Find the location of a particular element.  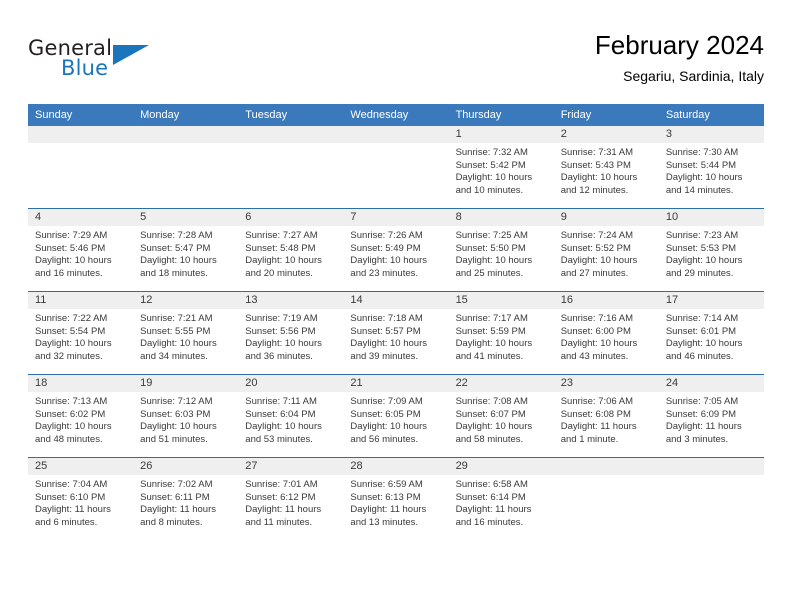

sunset-text: Sunset: 6:09 PM is located at coordinates (701, 414).